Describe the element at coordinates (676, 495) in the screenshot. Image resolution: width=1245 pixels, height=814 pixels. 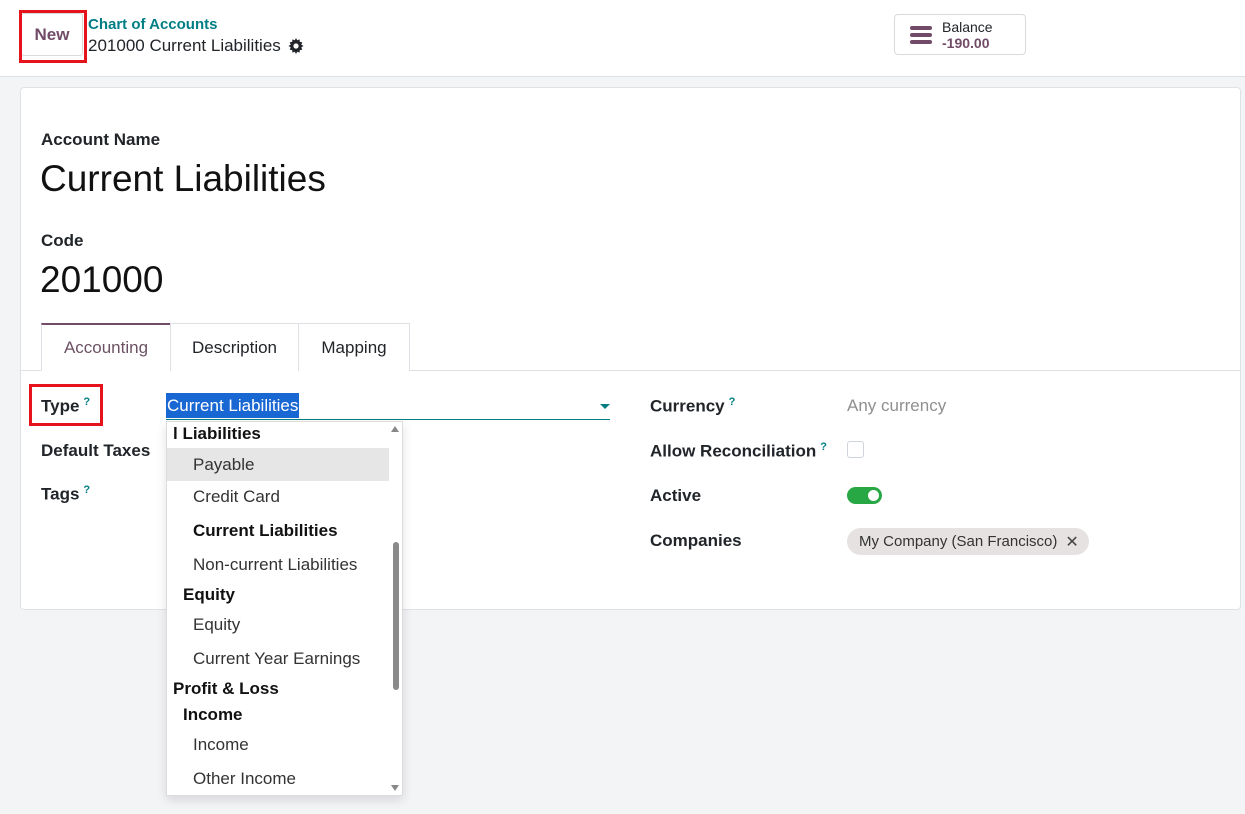
I see `active-label: Active` at that location.